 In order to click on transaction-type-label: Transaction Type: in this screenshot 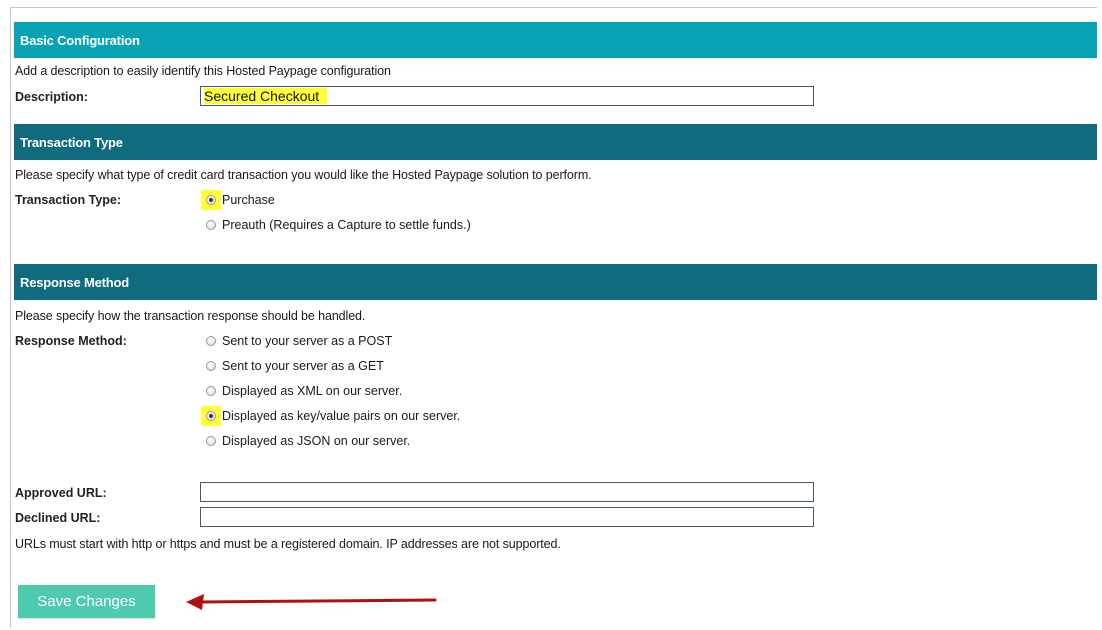, I will do `click(68, 200)`.